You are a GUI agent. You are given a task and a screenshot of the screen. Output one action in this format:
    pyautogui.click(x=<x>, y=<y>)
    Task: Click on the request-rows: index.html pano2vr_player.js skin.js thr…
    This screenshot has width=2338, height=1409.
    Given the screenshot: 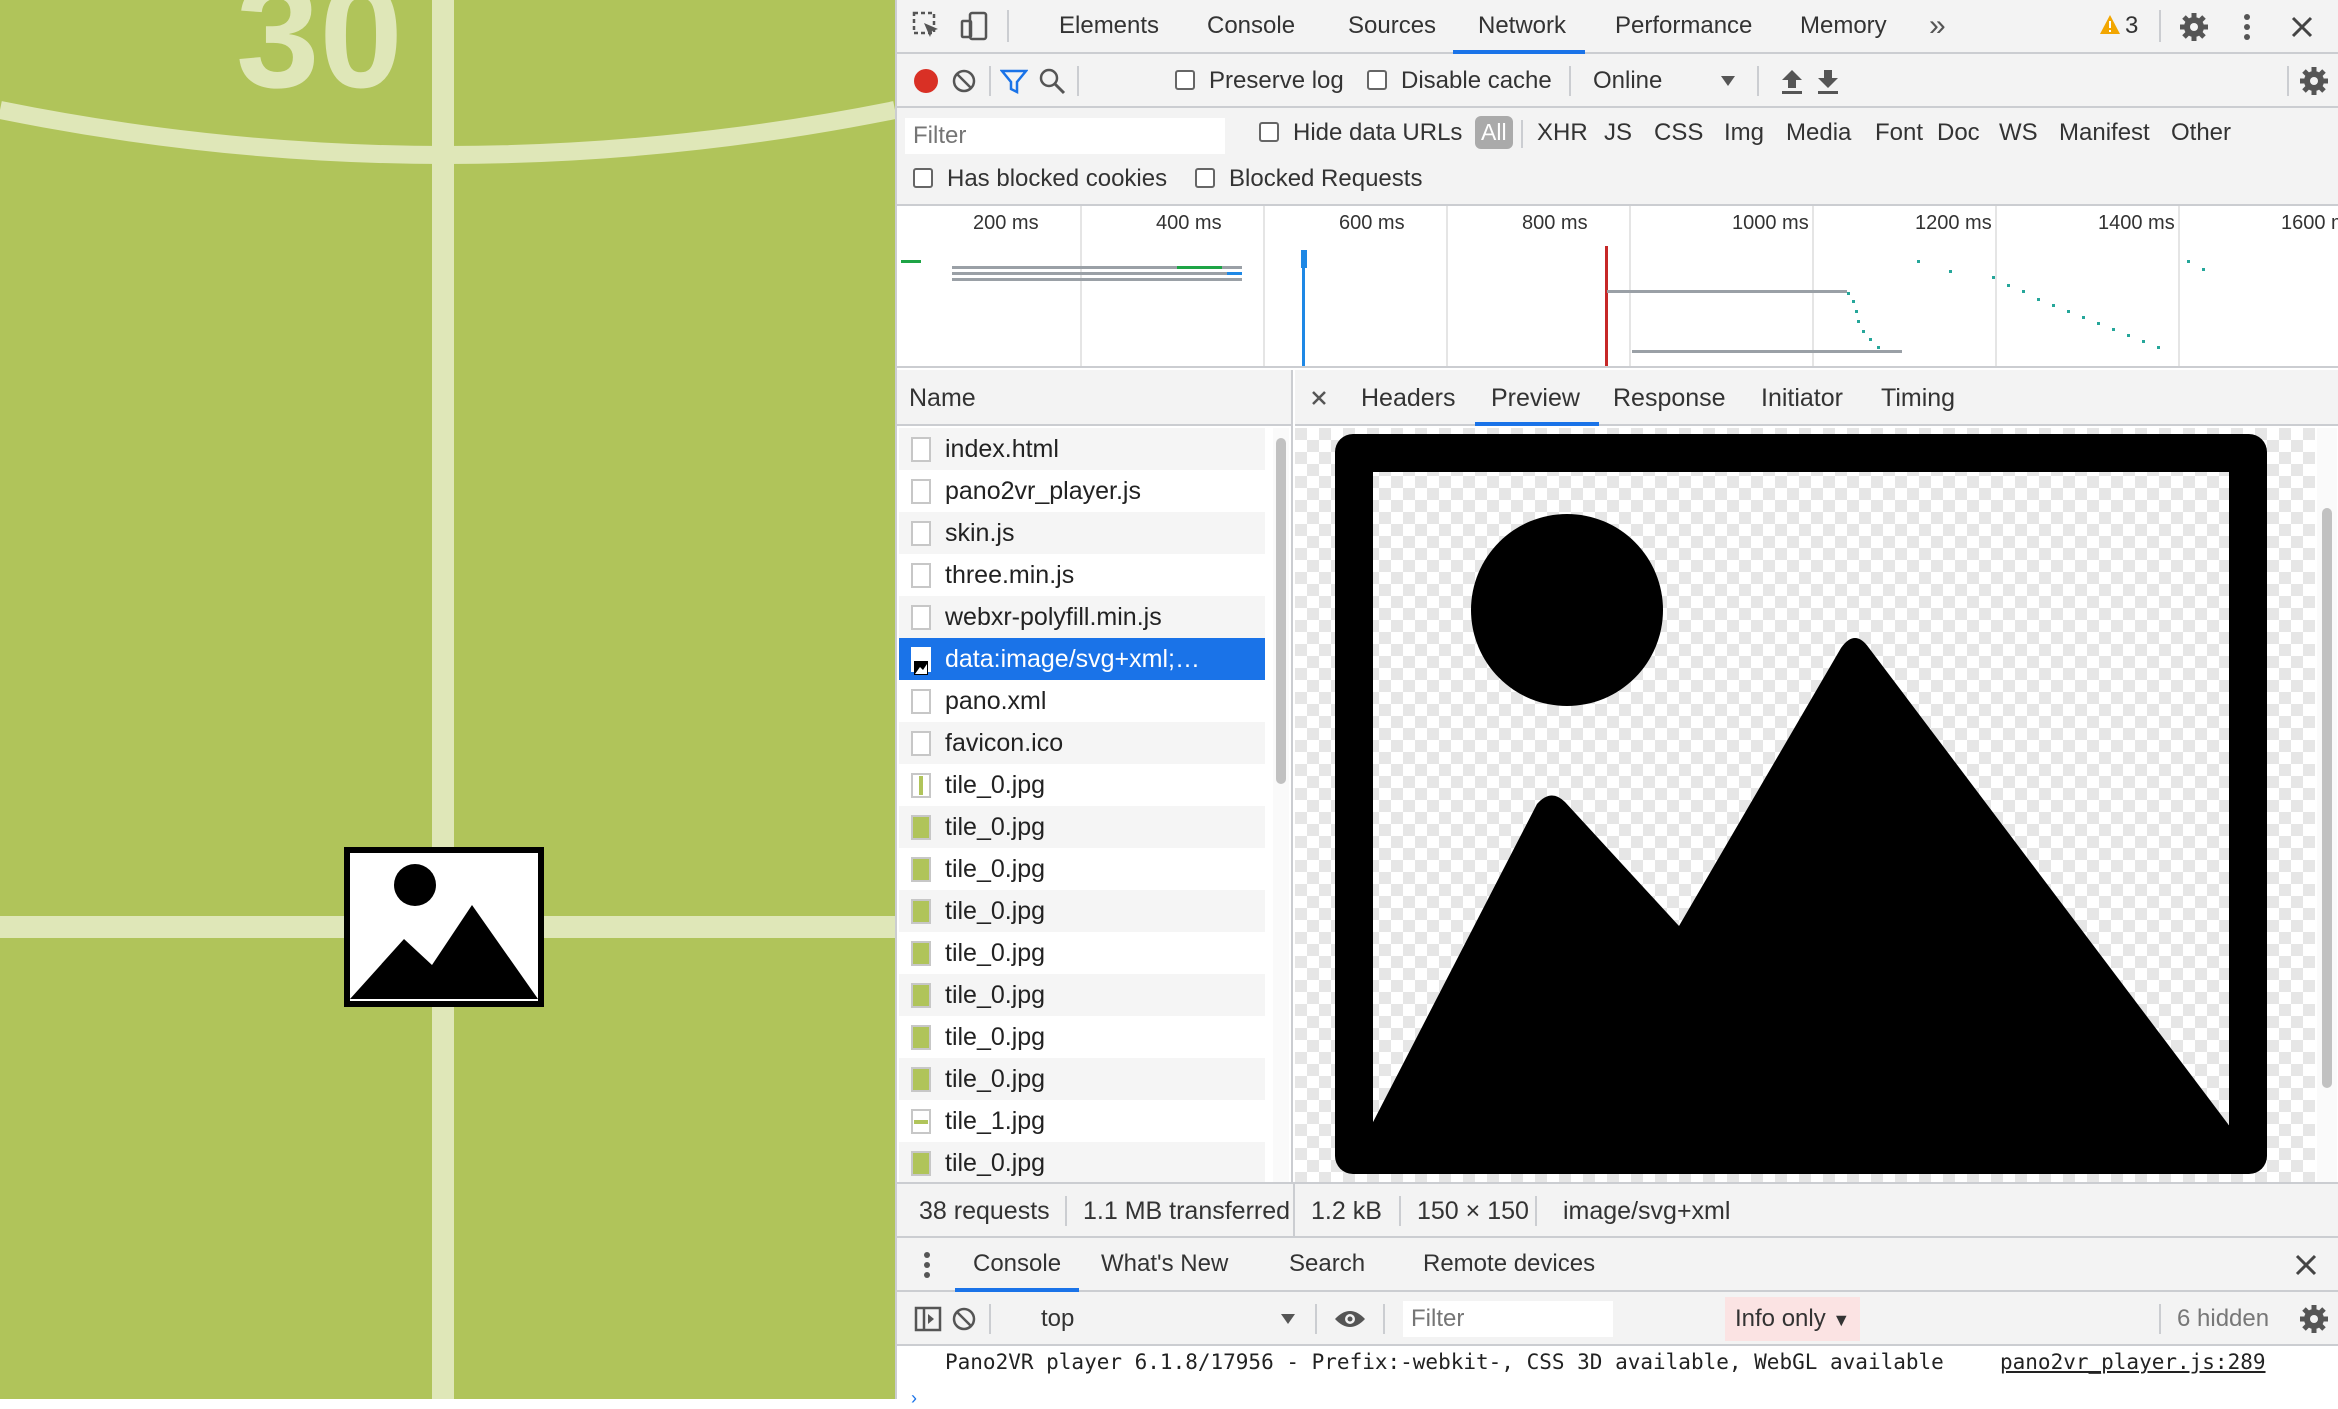 What is the action you would take?
    pyautogui.click(x=1083, y=804)
    